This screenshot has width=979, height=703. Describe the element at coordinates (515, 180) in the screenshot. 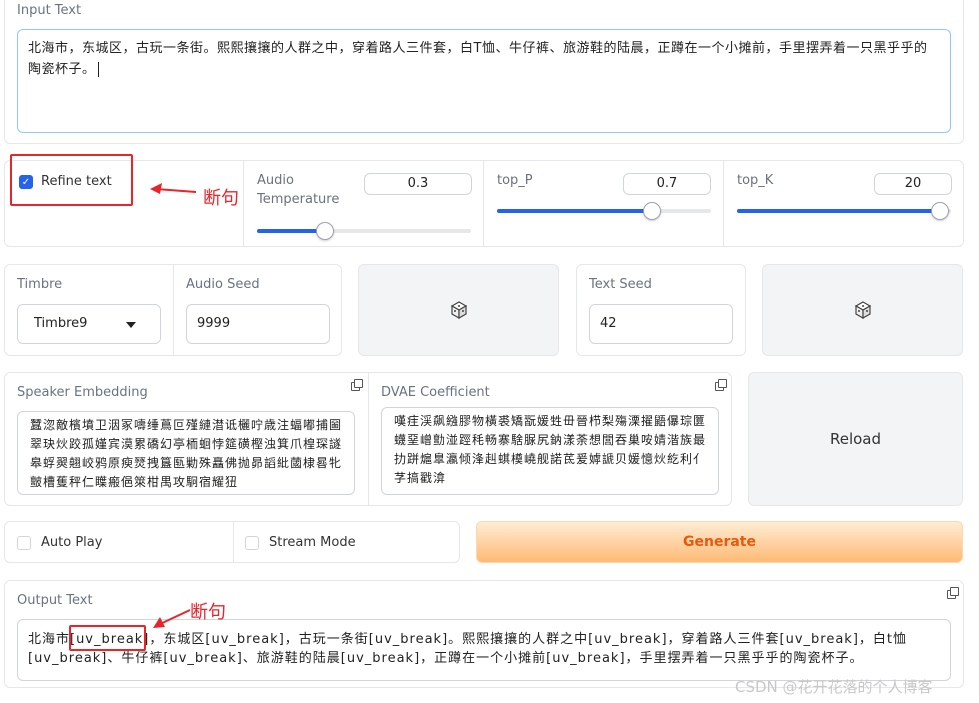

I see `top-p-label: top_P` at that location.